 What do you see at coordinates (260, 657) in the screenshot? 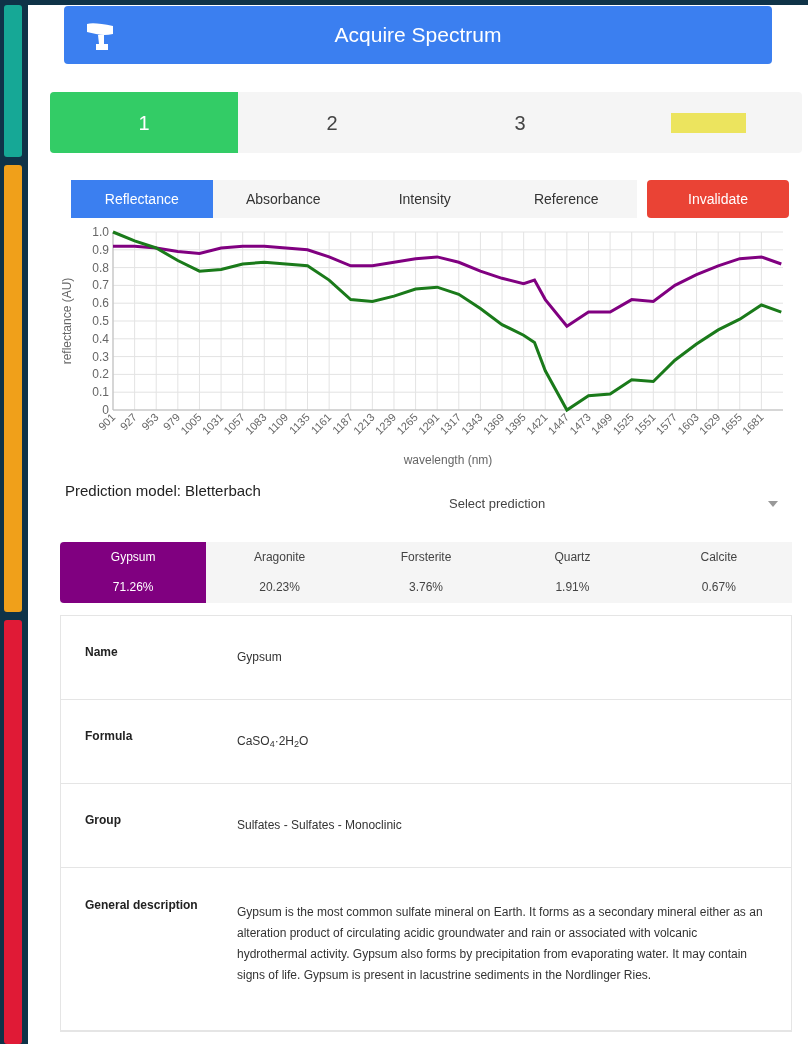
I see `detail-value: Gypsum` at bounding box center [260, 657].